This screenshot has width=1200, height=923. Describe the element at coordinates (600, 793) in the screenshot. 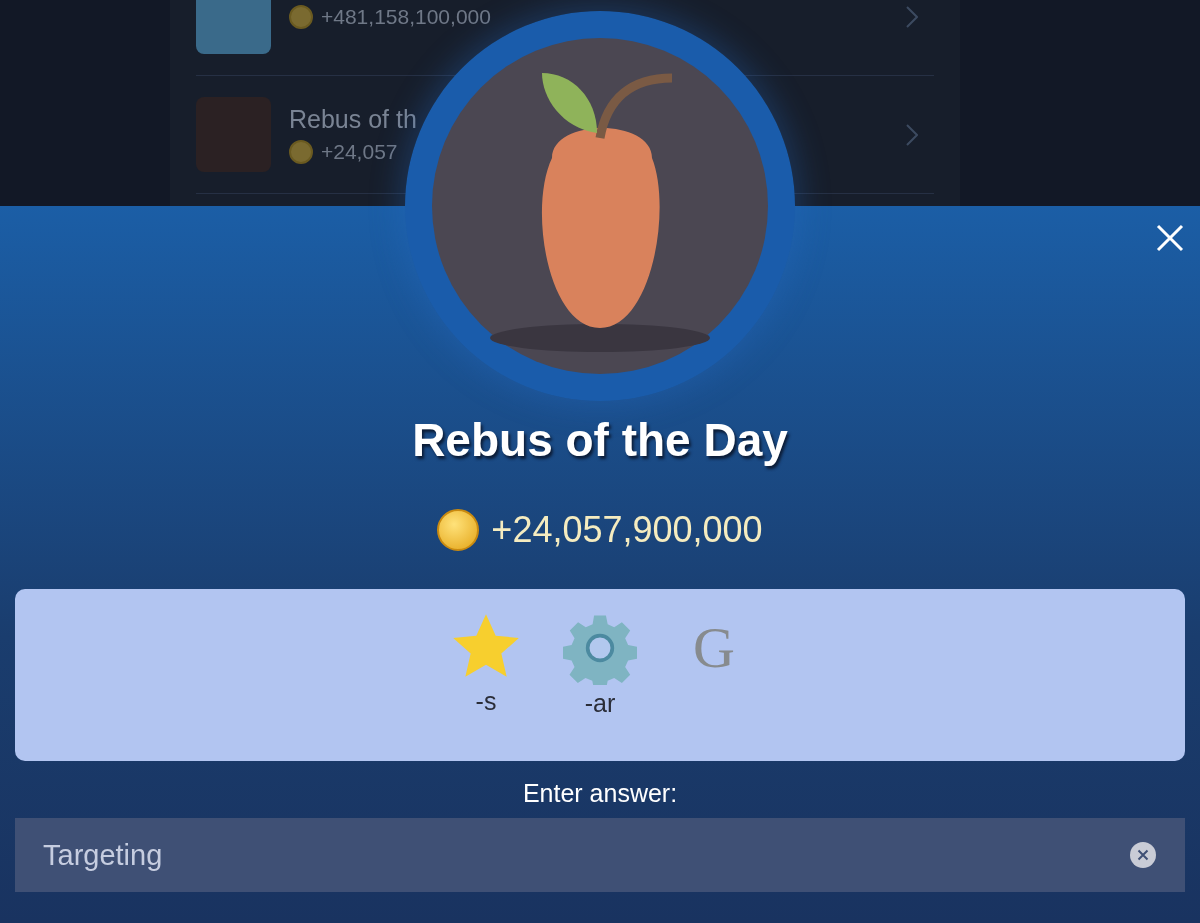

I see `answer-label: Enter answer:` at that location.